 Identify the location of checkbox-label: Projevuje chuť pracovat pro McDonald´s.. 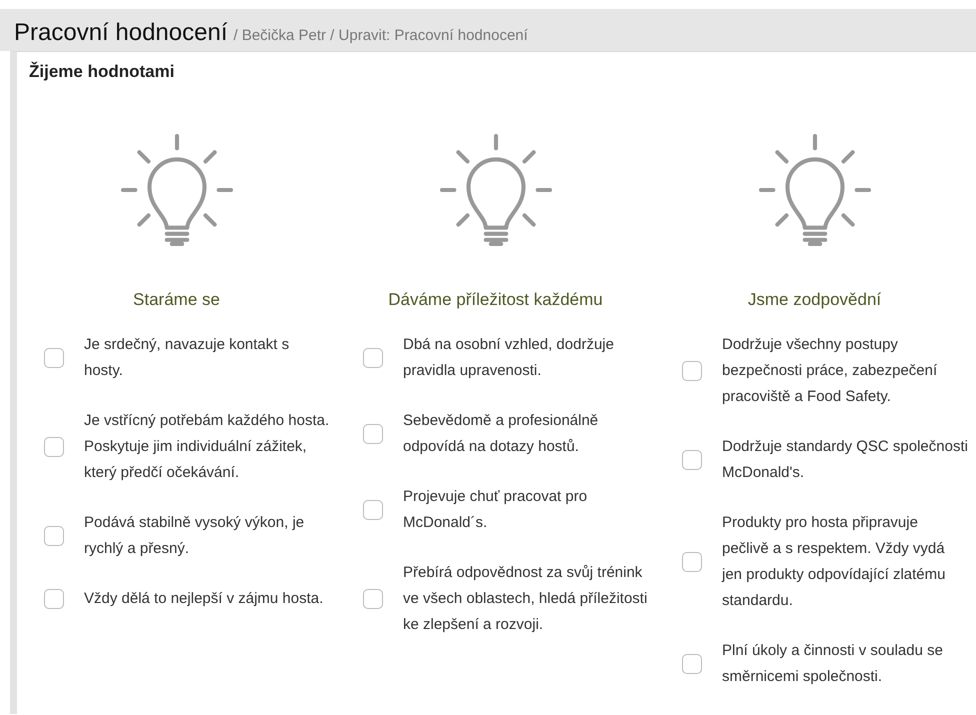
(495, 510).